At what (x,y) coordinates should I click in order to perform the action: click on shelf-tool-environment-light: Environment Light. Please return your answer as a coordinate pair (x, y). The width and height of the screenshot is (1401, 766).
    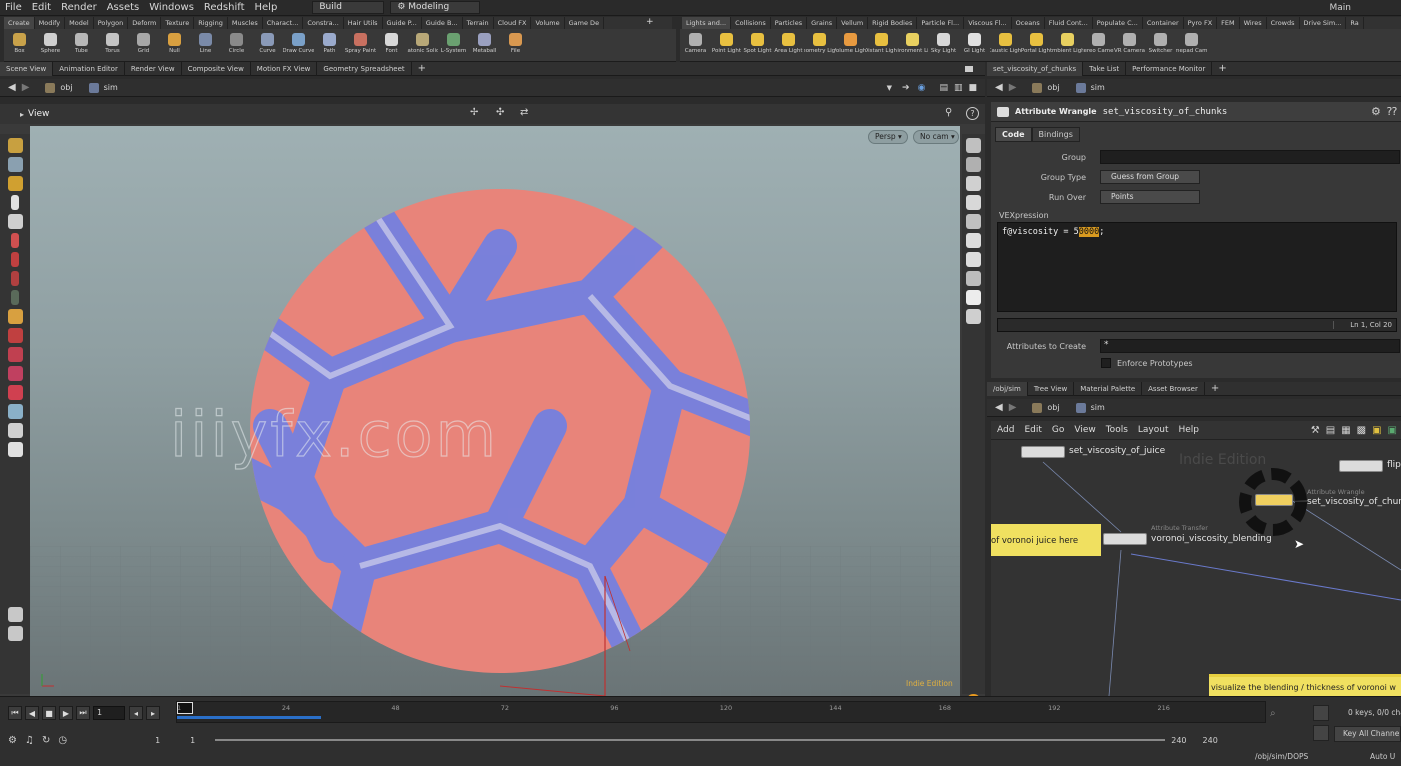
    Looking at the image, I should click on (912, 45).